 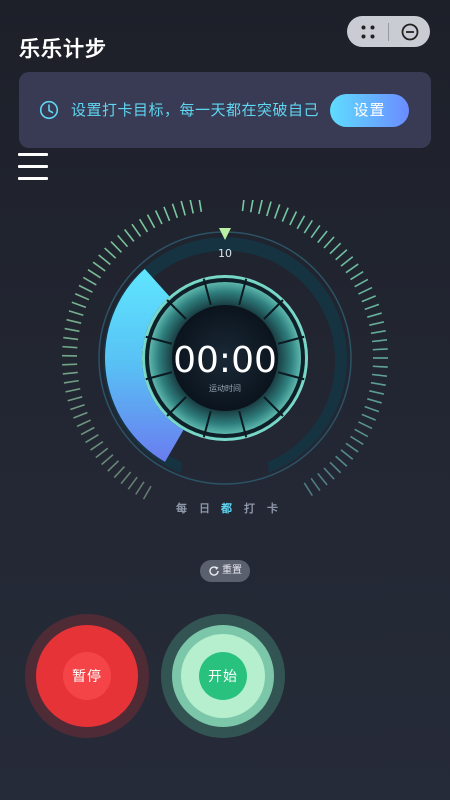 I want to click on dots-icon, so click(x=367, y=31).